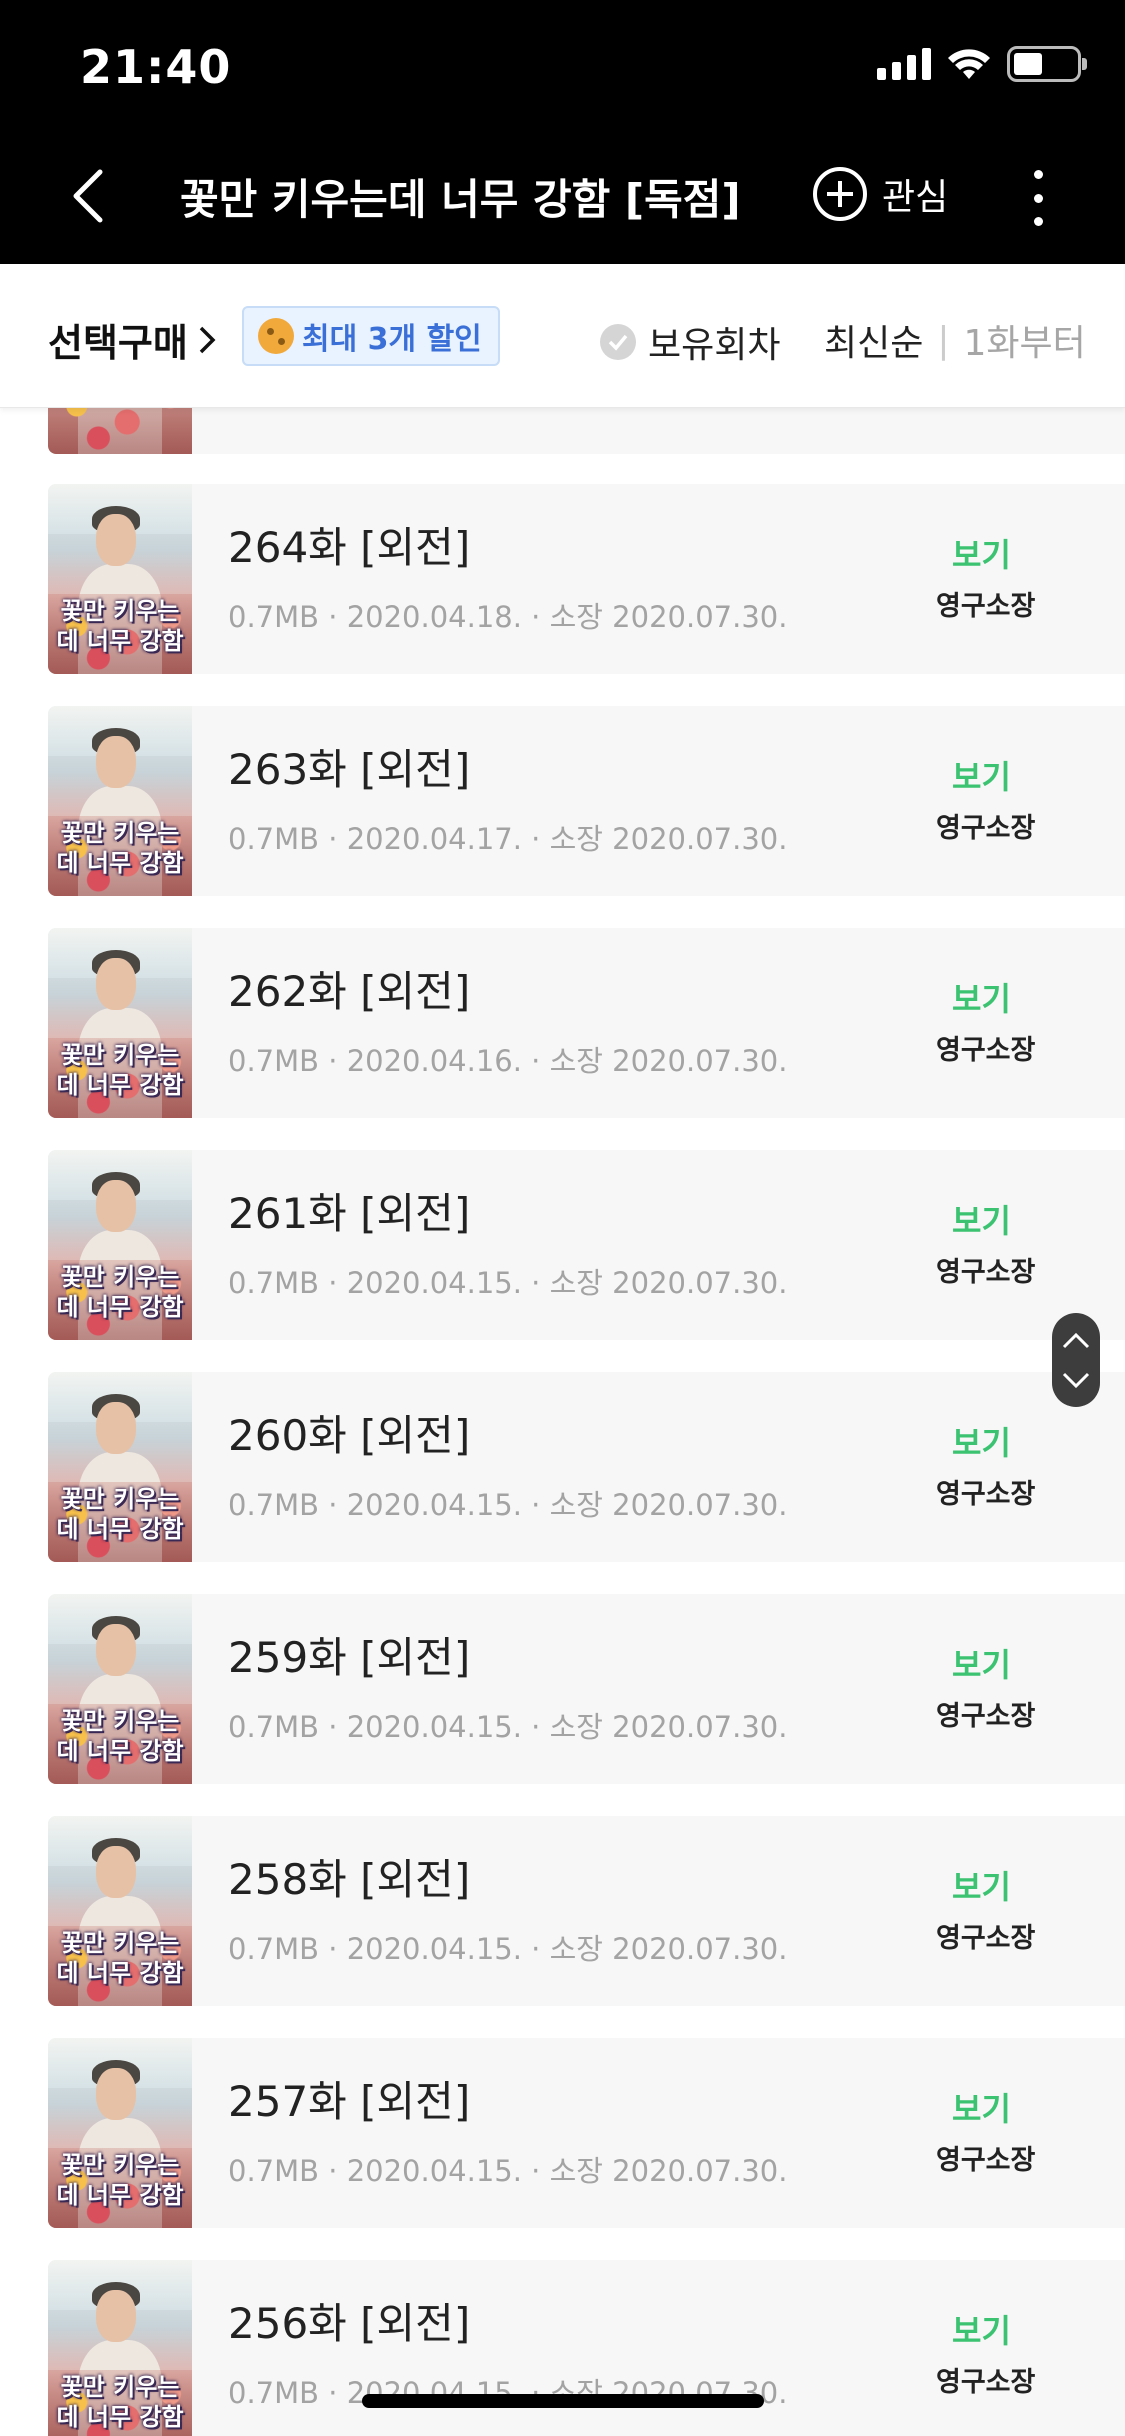 This screenshot has height=2436, width=1125. Describe the element at coordinates (508, 617) in the screenshot. I see `episode-meta: 0.7MB · 2020.04.18. · 소장 2020.07.30.` at that location.